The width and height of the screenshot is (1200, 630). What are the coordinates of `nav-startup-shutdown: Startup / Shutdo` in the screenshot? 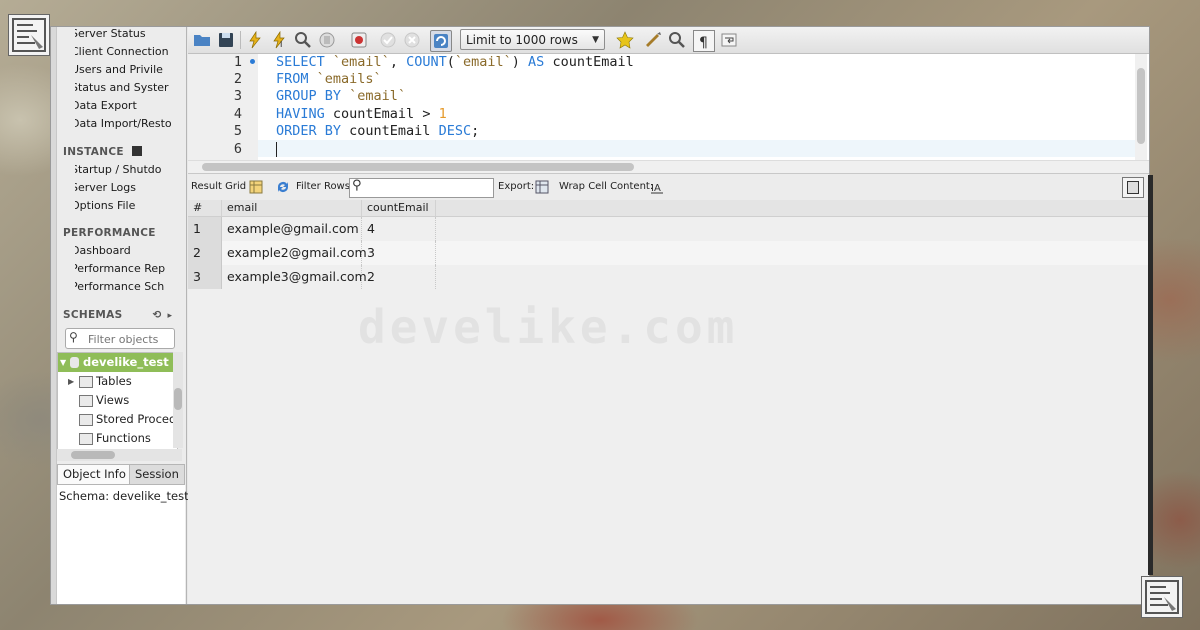 It's located at (130, 170).